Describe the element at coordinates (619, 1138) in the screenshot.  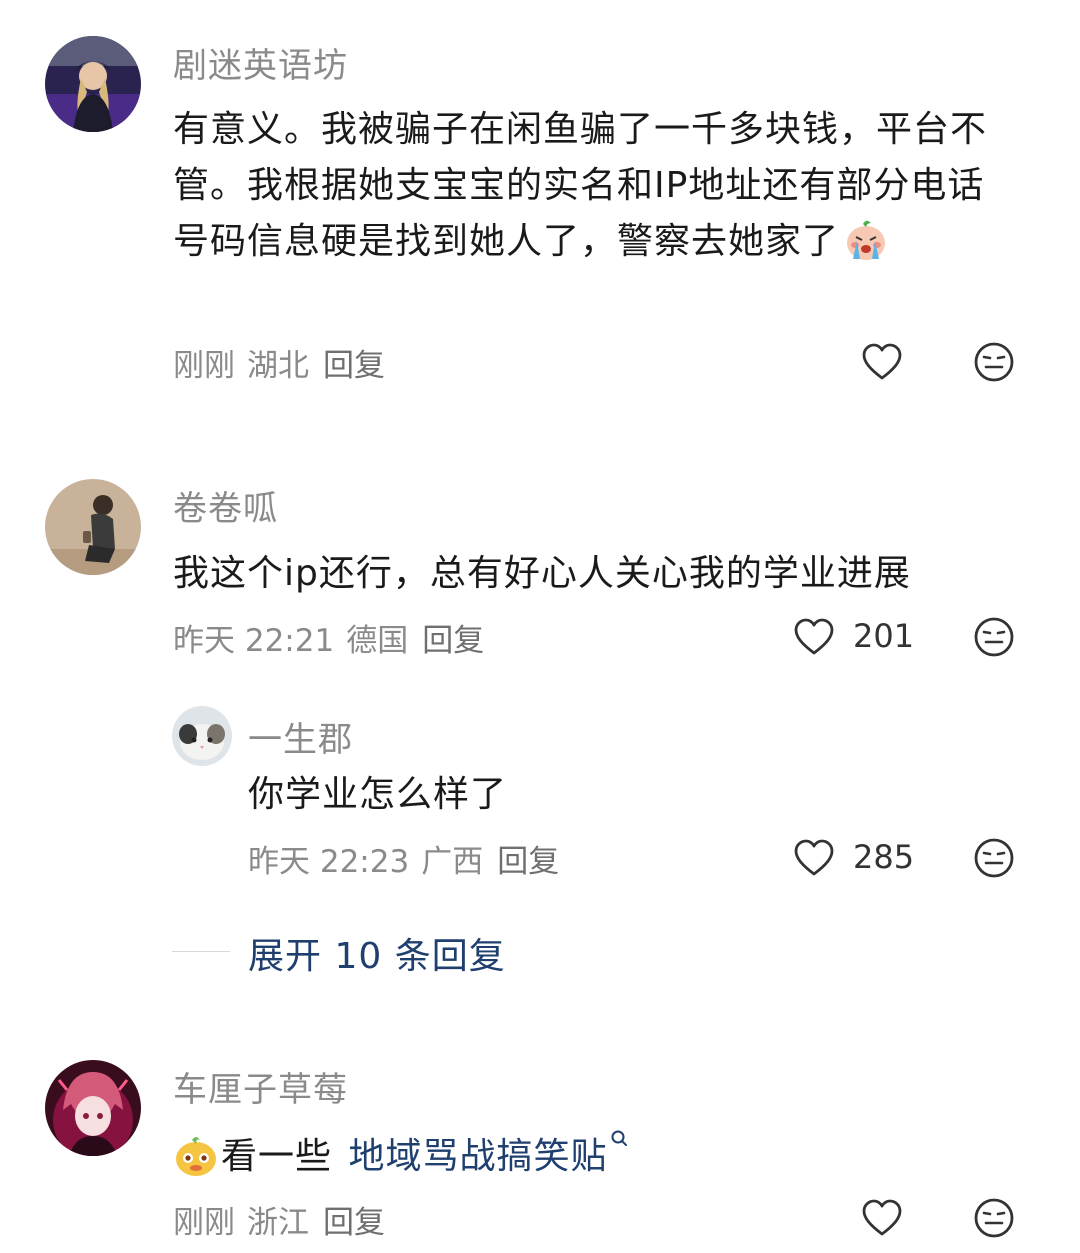
I see `search-icon` at that location.